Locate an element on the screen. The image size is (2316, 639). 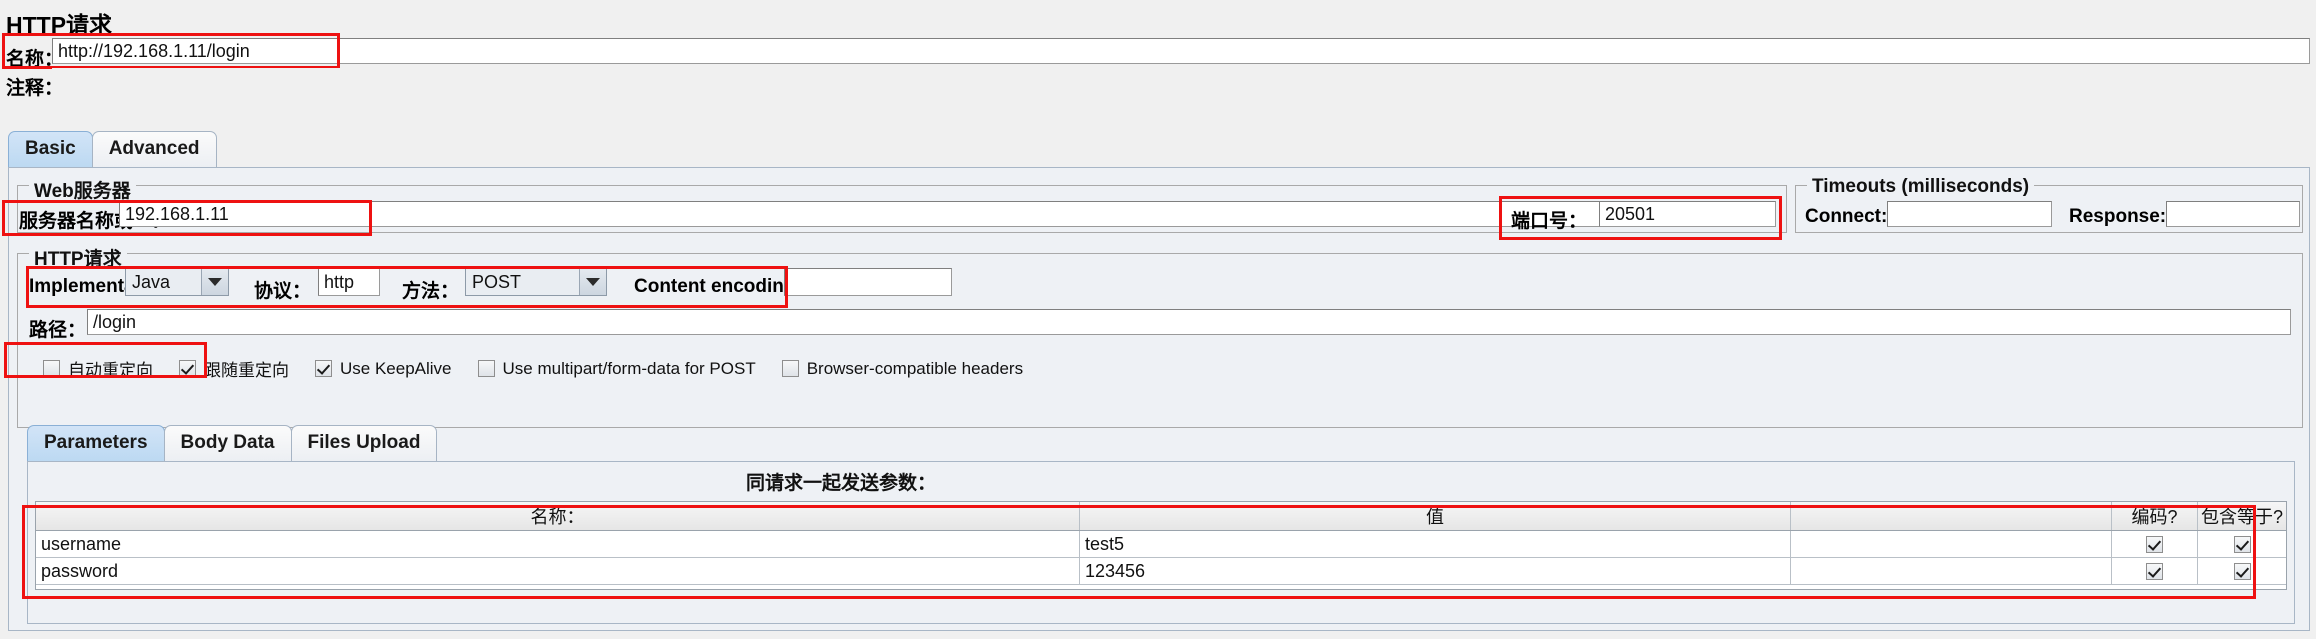
tab-parameters: Parameters is located at coordinates (96, 443).